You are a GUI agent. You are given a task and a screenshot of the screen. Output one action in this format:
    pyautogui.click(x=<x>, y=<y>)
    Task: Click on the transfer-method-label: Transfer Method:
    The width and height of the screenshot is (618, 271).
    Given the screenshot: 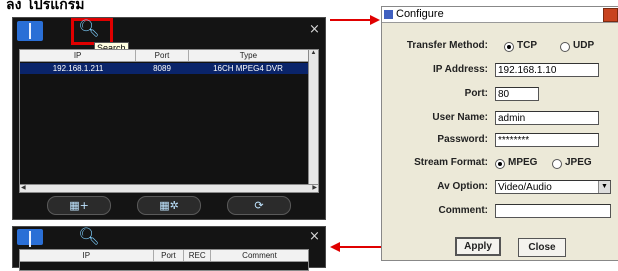 What is the action you would take?
    pyautogui.click(x=447, y=45)
    